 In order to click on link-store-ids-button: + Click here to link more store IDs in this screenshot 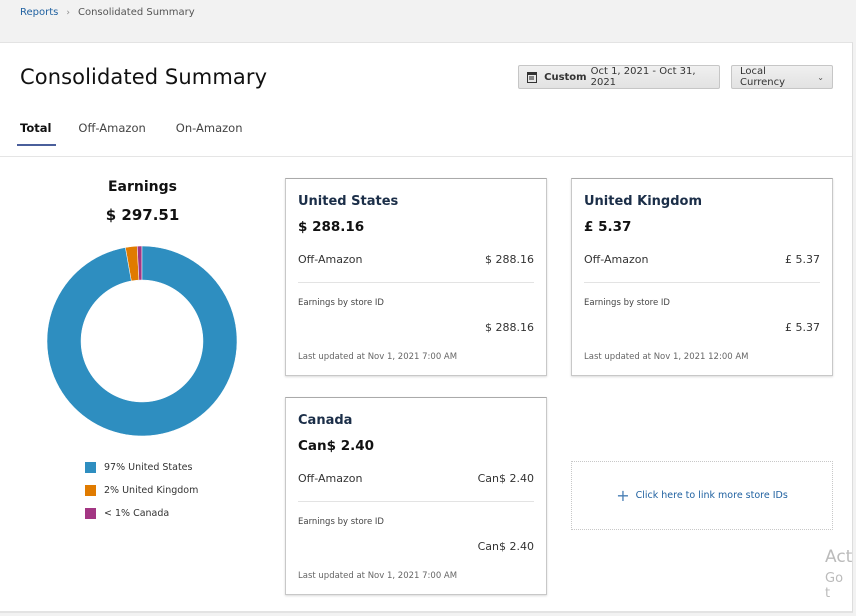, I will do `click(702, 495)`.